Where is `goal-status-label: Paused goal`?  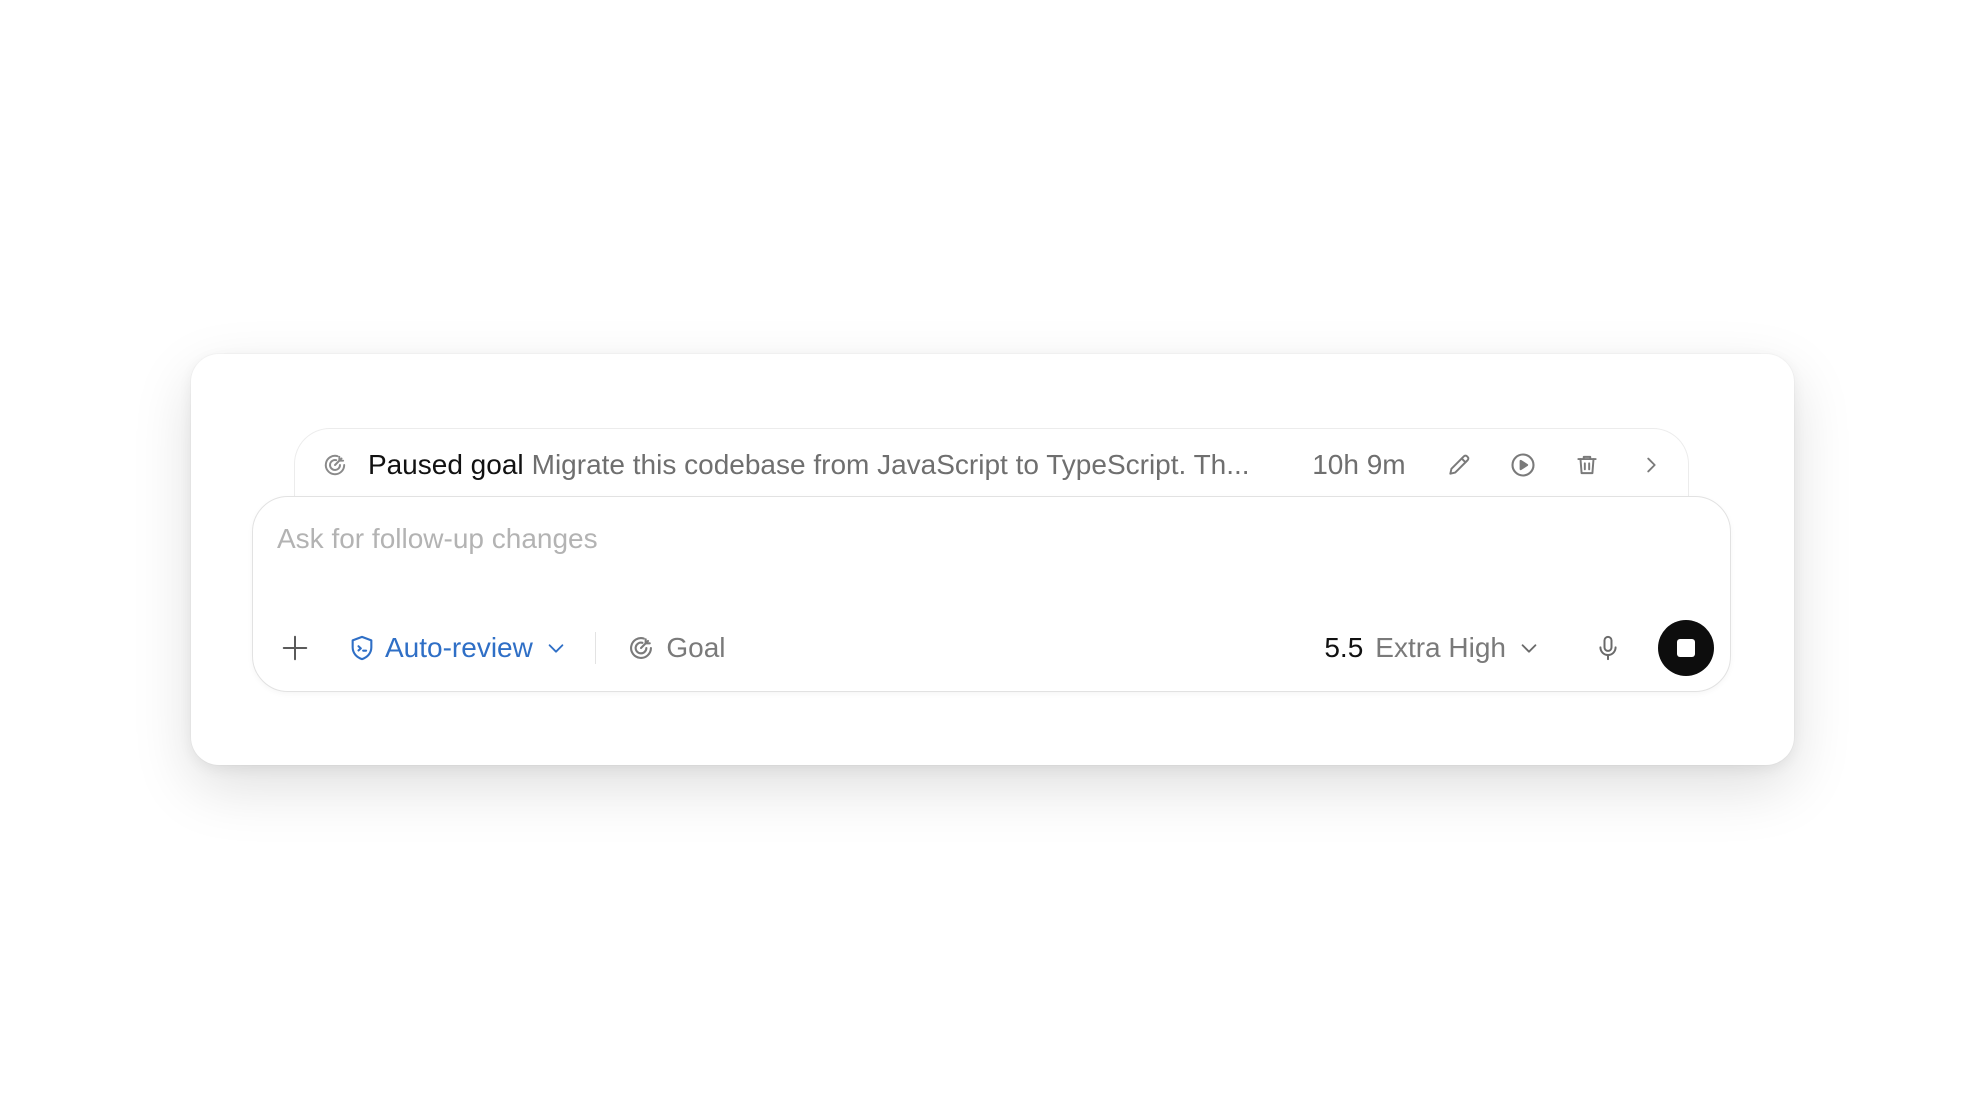
goal-status-label: Paused goal is located at coordinates (445, 464).